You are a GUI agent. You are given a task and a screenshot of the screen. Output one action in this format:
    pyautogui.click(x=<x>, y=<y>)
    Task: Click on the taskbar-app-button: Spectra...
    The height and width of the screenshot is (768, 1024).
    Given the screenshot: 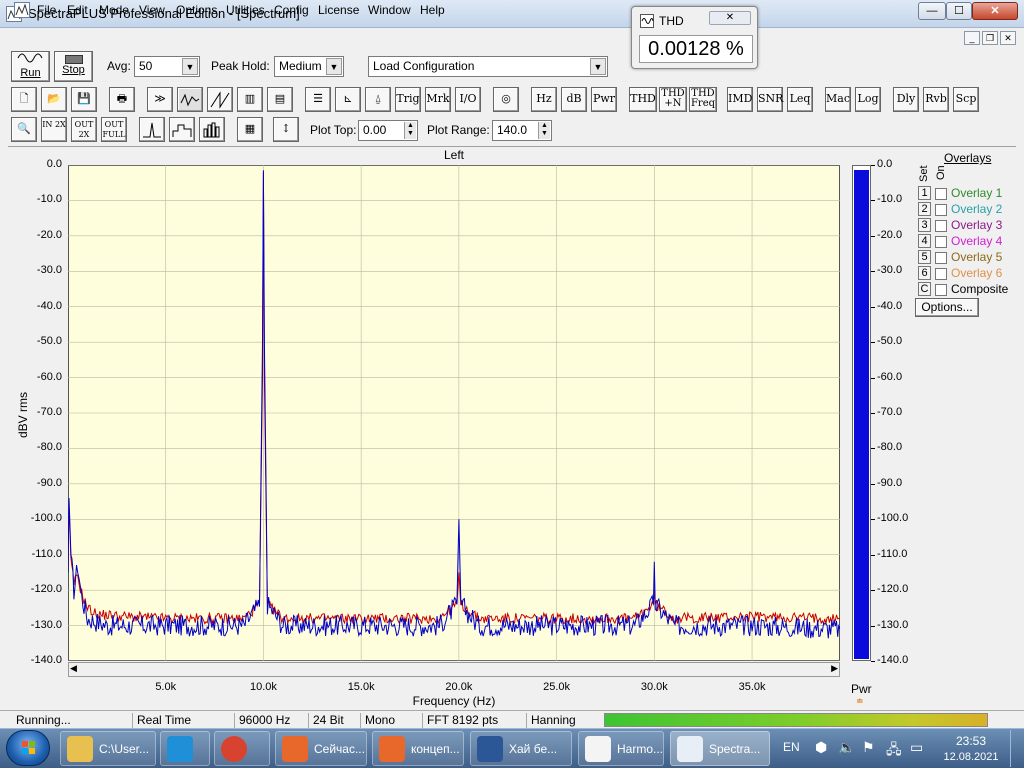 What is the action you would take?
    pyautogui.click(x=720, y=748)
    